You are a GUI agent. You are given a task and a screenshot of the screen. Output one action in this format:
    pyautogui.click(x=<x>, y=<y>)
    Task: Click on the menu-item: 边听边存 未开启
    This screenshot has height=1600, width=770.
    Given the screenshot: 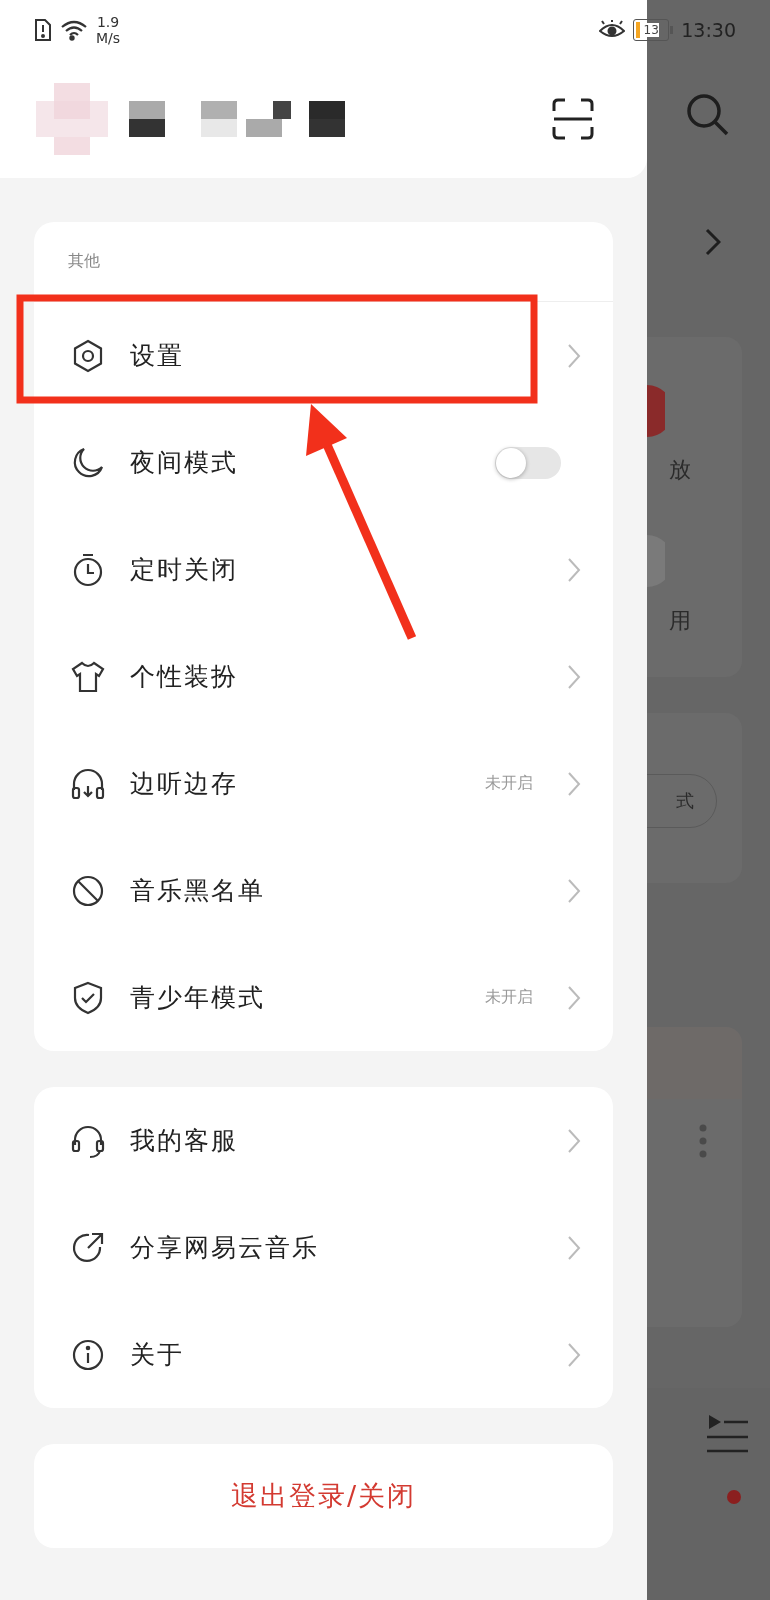 What is the action you would take?
    pyautogui.click(x=323, y=783)
    